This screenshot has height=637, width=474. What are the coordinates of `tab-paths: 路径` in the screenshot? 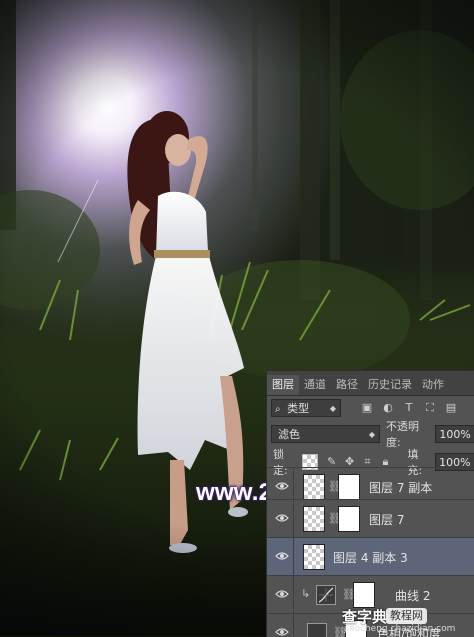 It's located at (347, 385).